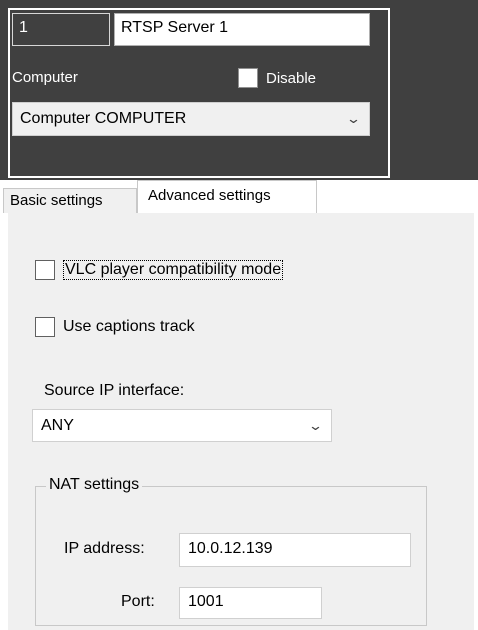  I want to click on source-ip-value: ANY, so click(57, 425).